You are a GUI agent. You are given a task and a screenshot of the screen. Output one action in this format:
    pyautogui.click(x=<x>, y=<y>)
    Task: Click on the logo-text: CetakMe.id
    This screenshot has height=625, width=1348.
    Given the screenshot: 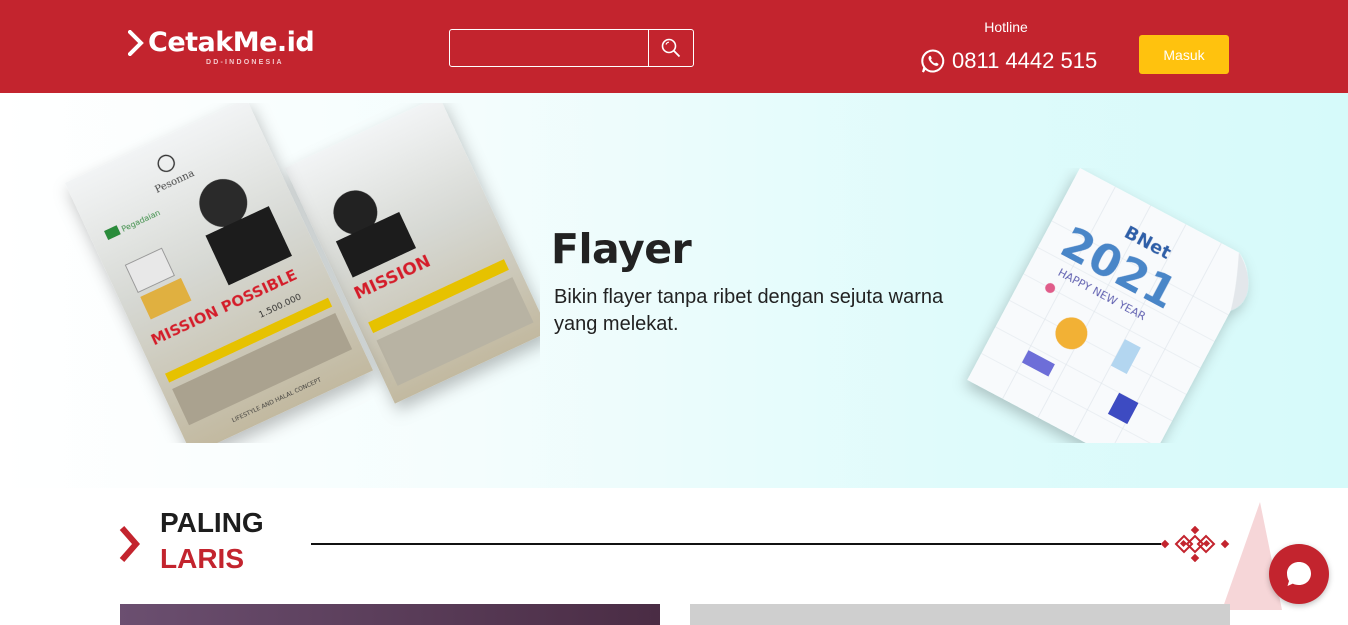 What is the action you would take?
    pyautogui.click(x=231, y=42)
    